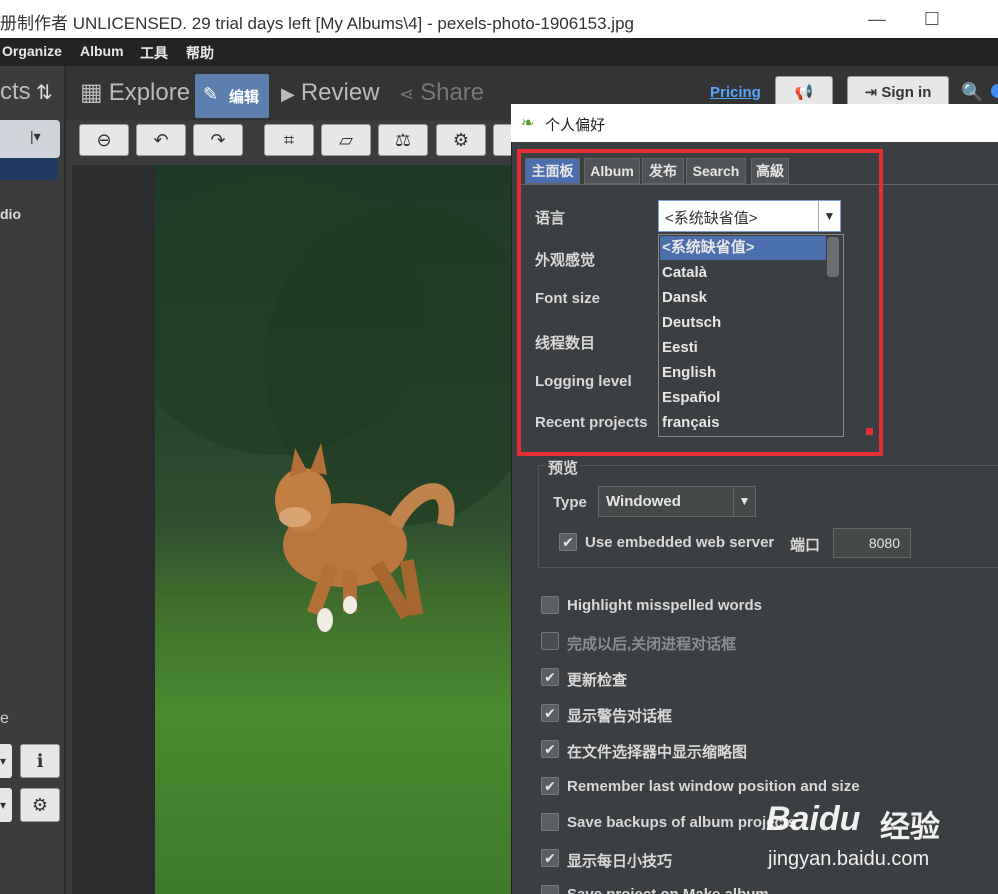 The image size is (998, 894). I want to click on tab-review: ▶ Review, so click(330, 96).